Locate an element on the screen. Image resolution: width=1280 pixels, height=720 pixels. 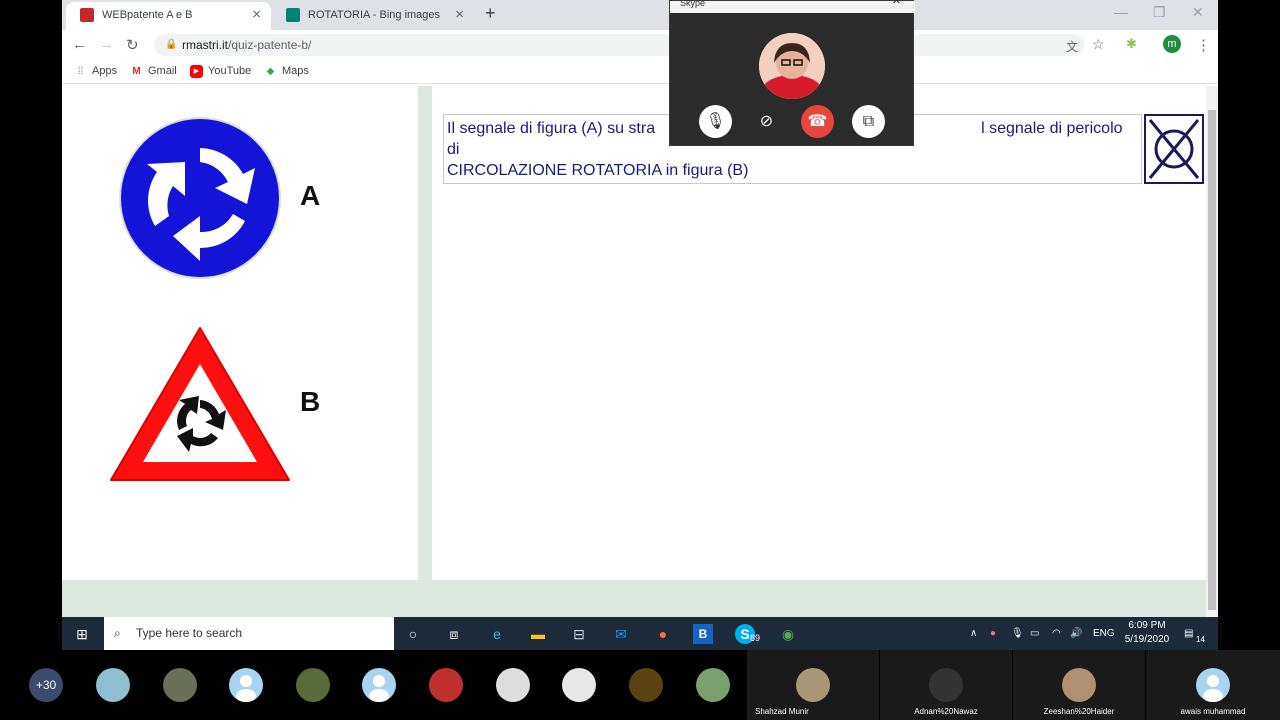
bookmarks-bar: ⁞⁞ Apps M Gmail ▶ YouTube ◆ Maps is located at coordinates (640, 72).